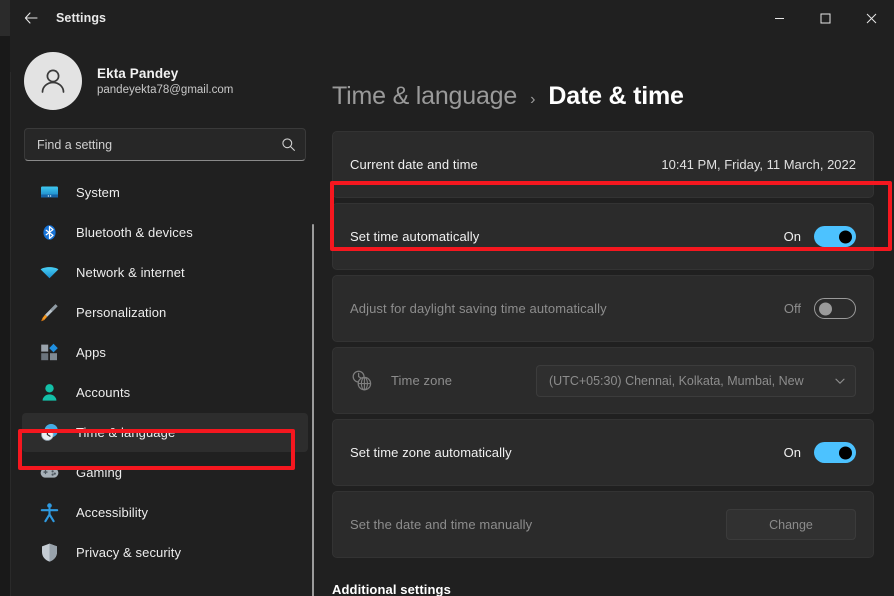  Describe the element at coordinates (165, 192) in the screenshot. I see `sidebar-item-system: System` at that location.